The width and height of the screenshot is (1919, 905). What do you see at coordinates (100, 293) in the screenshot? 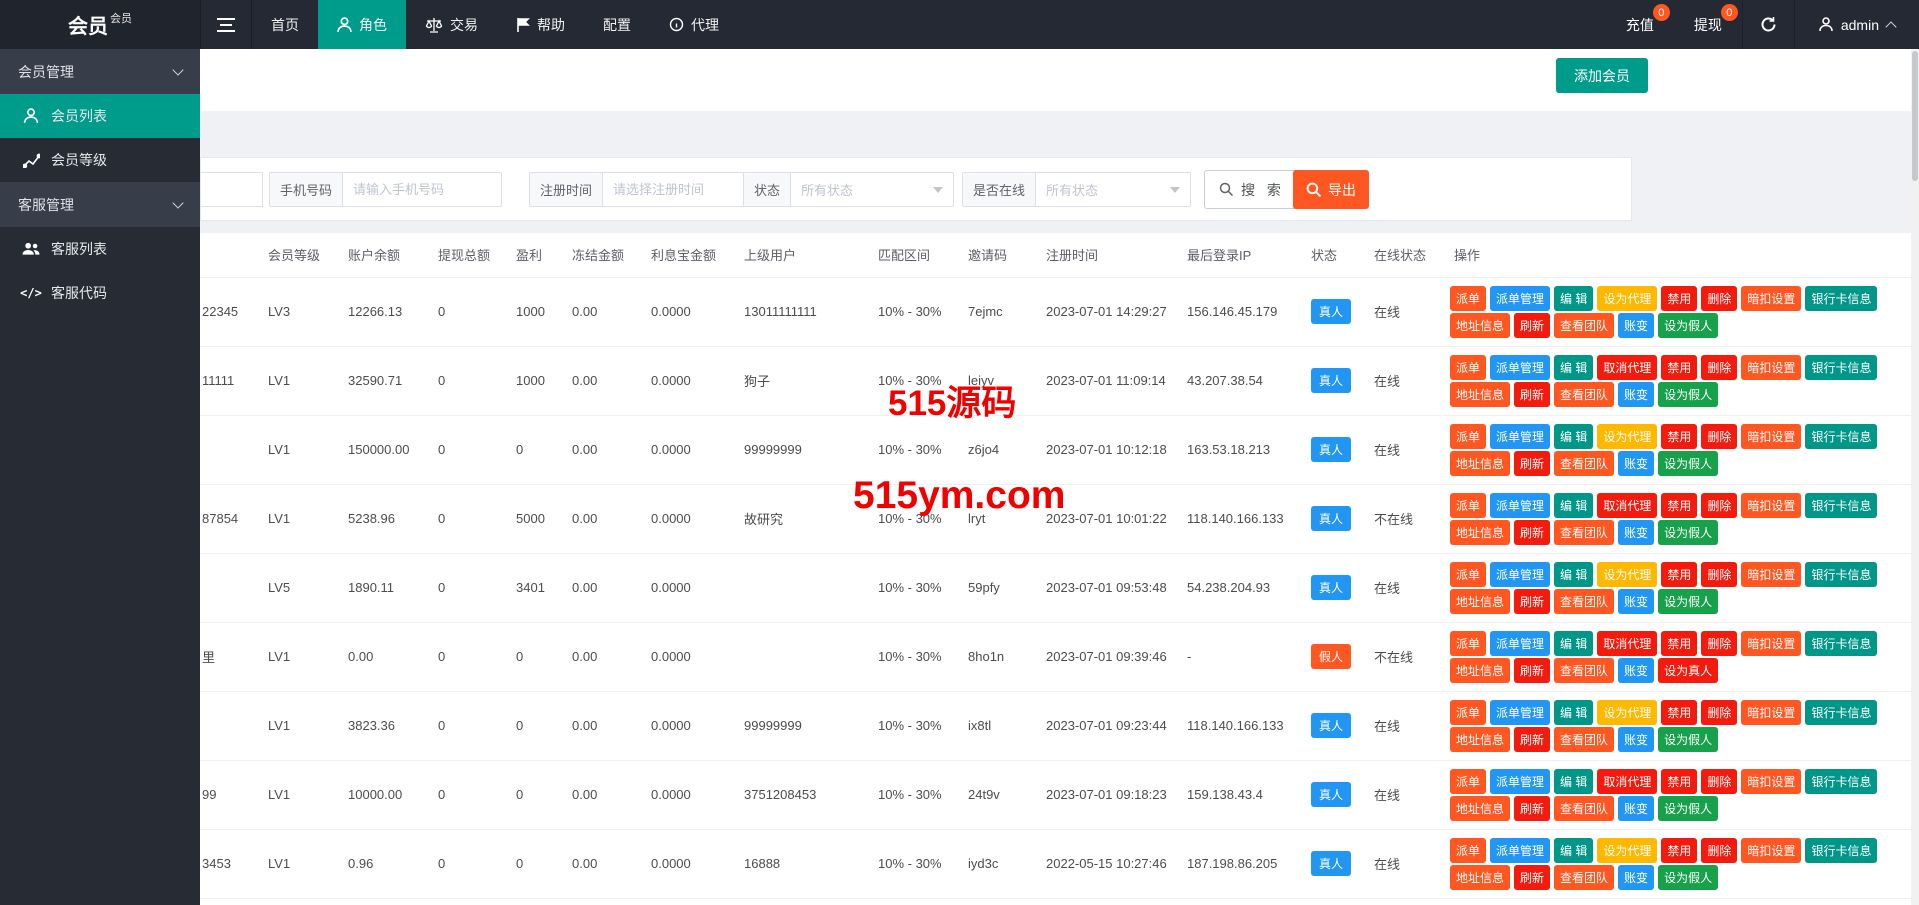
I see `sidebar-item: </> 客服代码` at bounding box center [100, 293].